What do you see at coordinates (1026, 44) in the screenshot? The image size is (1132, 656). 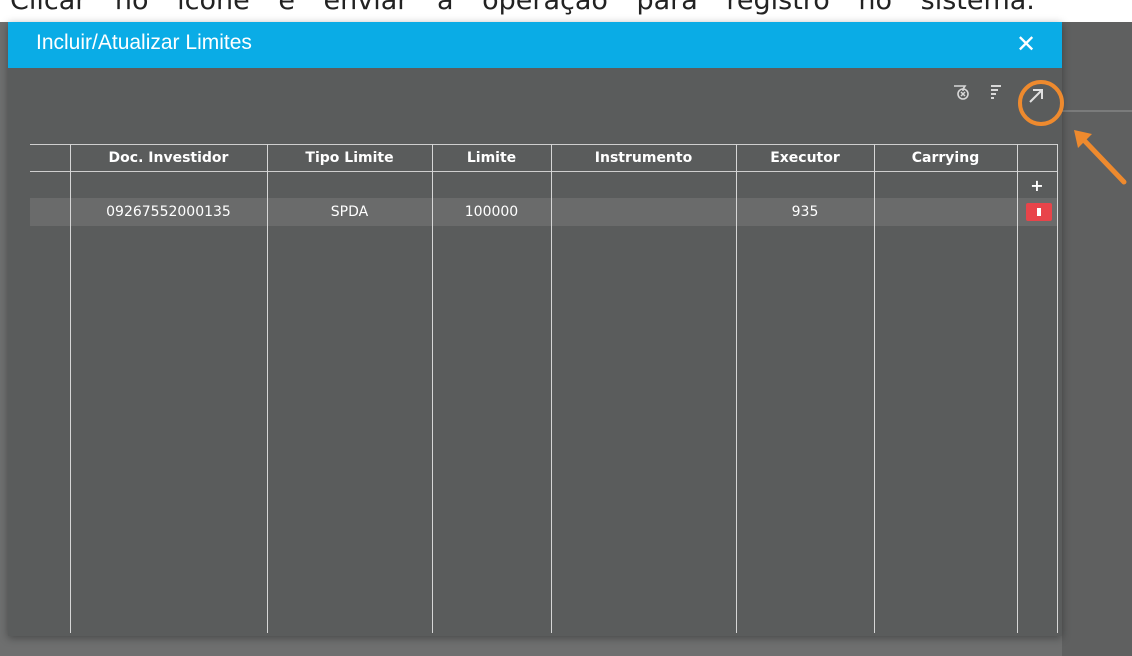 I see `close-button: ✕` at bounding box center [1026, 44].